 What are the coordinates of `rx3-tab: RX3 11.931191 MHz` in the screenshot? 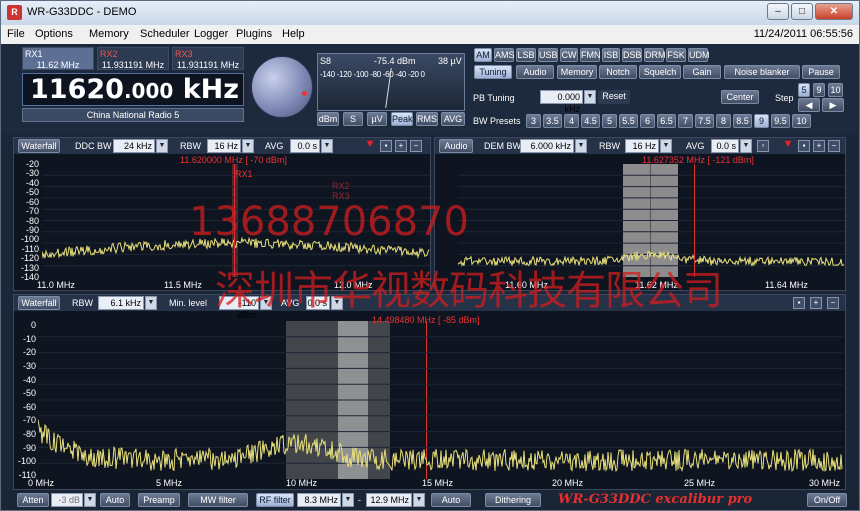 It's located at (208, 58).